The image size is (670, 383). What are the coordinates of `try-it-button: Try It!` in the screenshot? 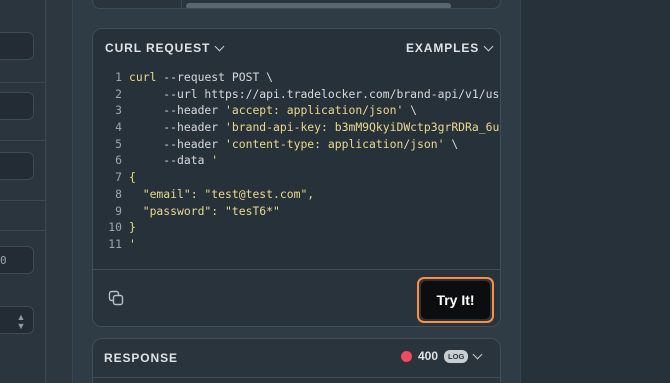 It's located at (455, 300).